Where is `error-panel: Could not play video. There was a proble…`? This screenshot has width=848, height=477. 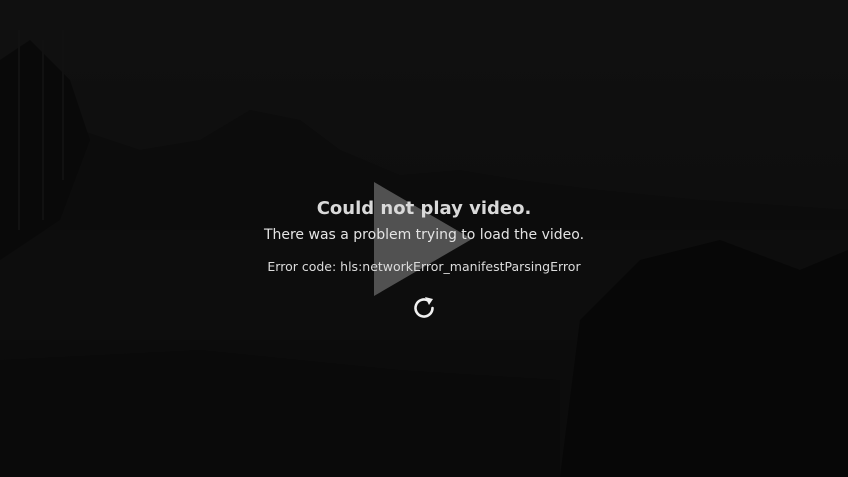
error-panel: Could not play video. There was a proble… is located at coordinates (424, 236).